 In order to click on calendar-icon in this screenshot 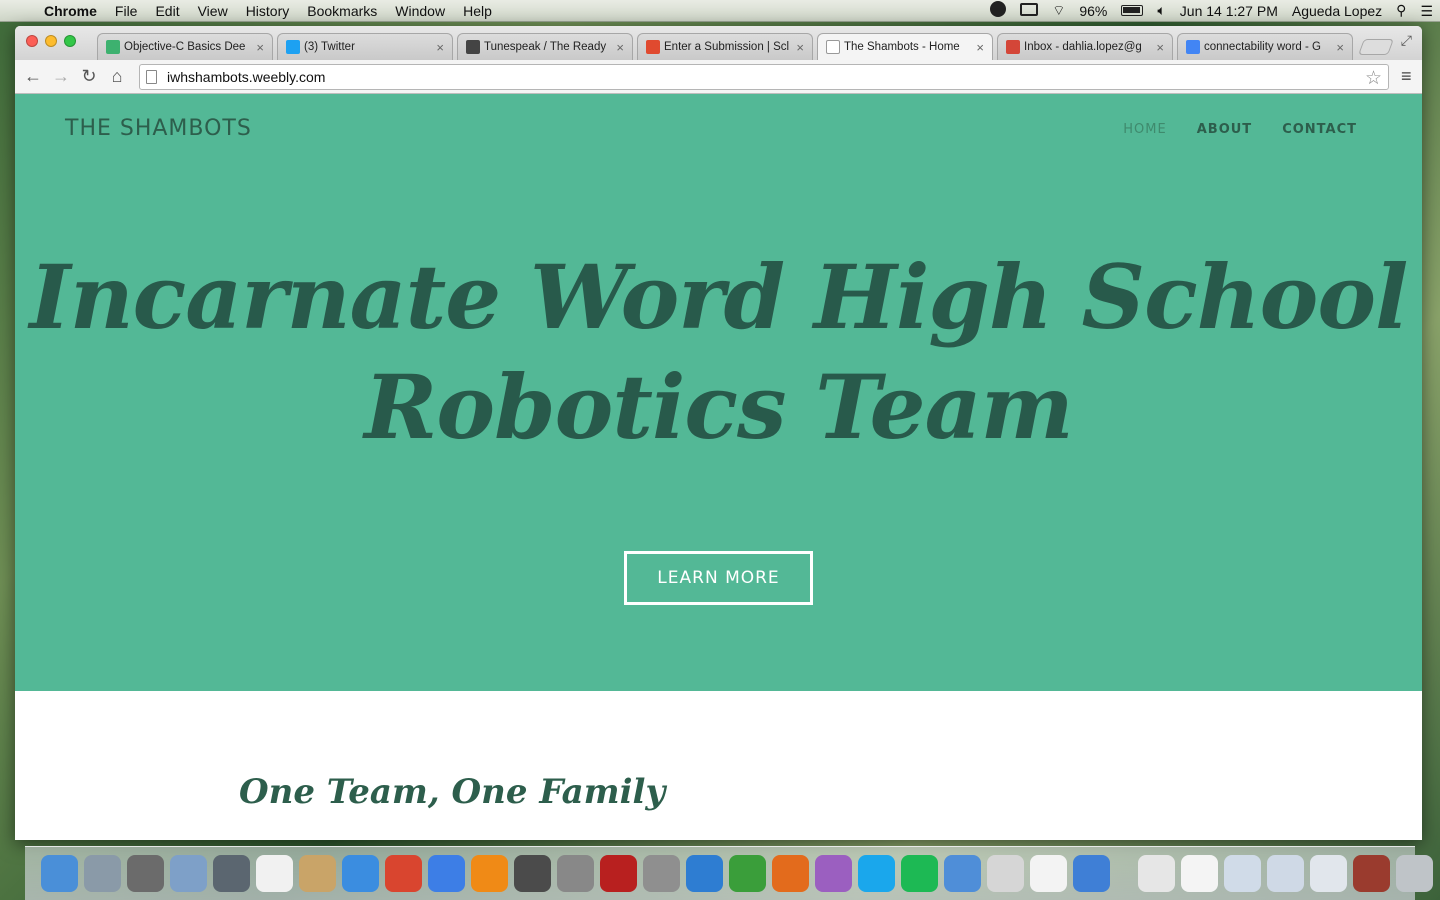, I will do `click(274, 873)`.